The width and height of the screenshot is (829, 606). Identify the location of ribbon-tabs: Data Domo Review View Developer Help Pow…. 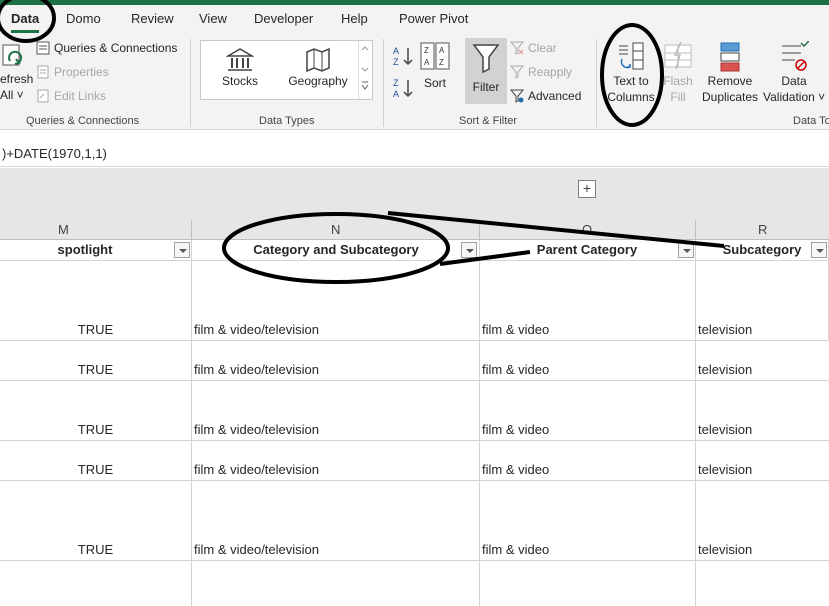
(414, 19).